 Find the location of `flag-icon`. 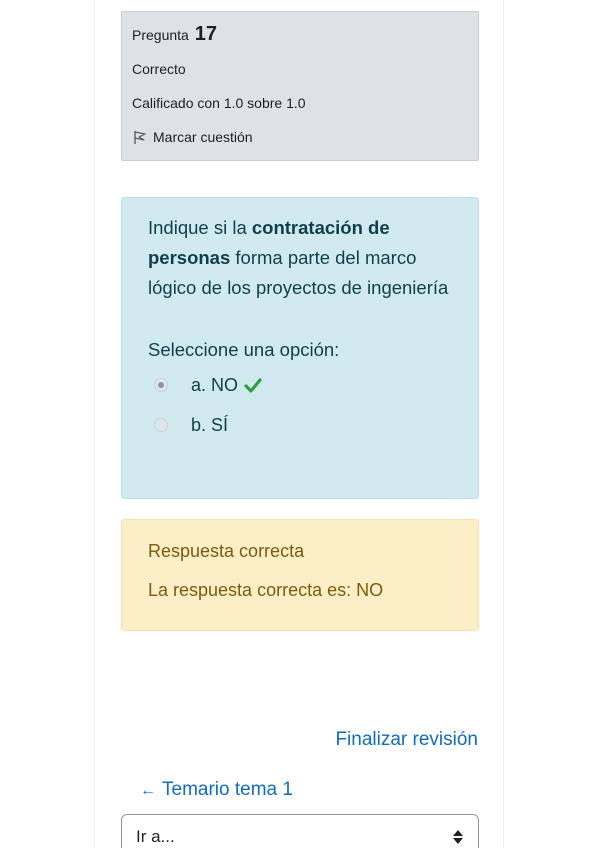

flag-icon is located at coordinates (140, 137).